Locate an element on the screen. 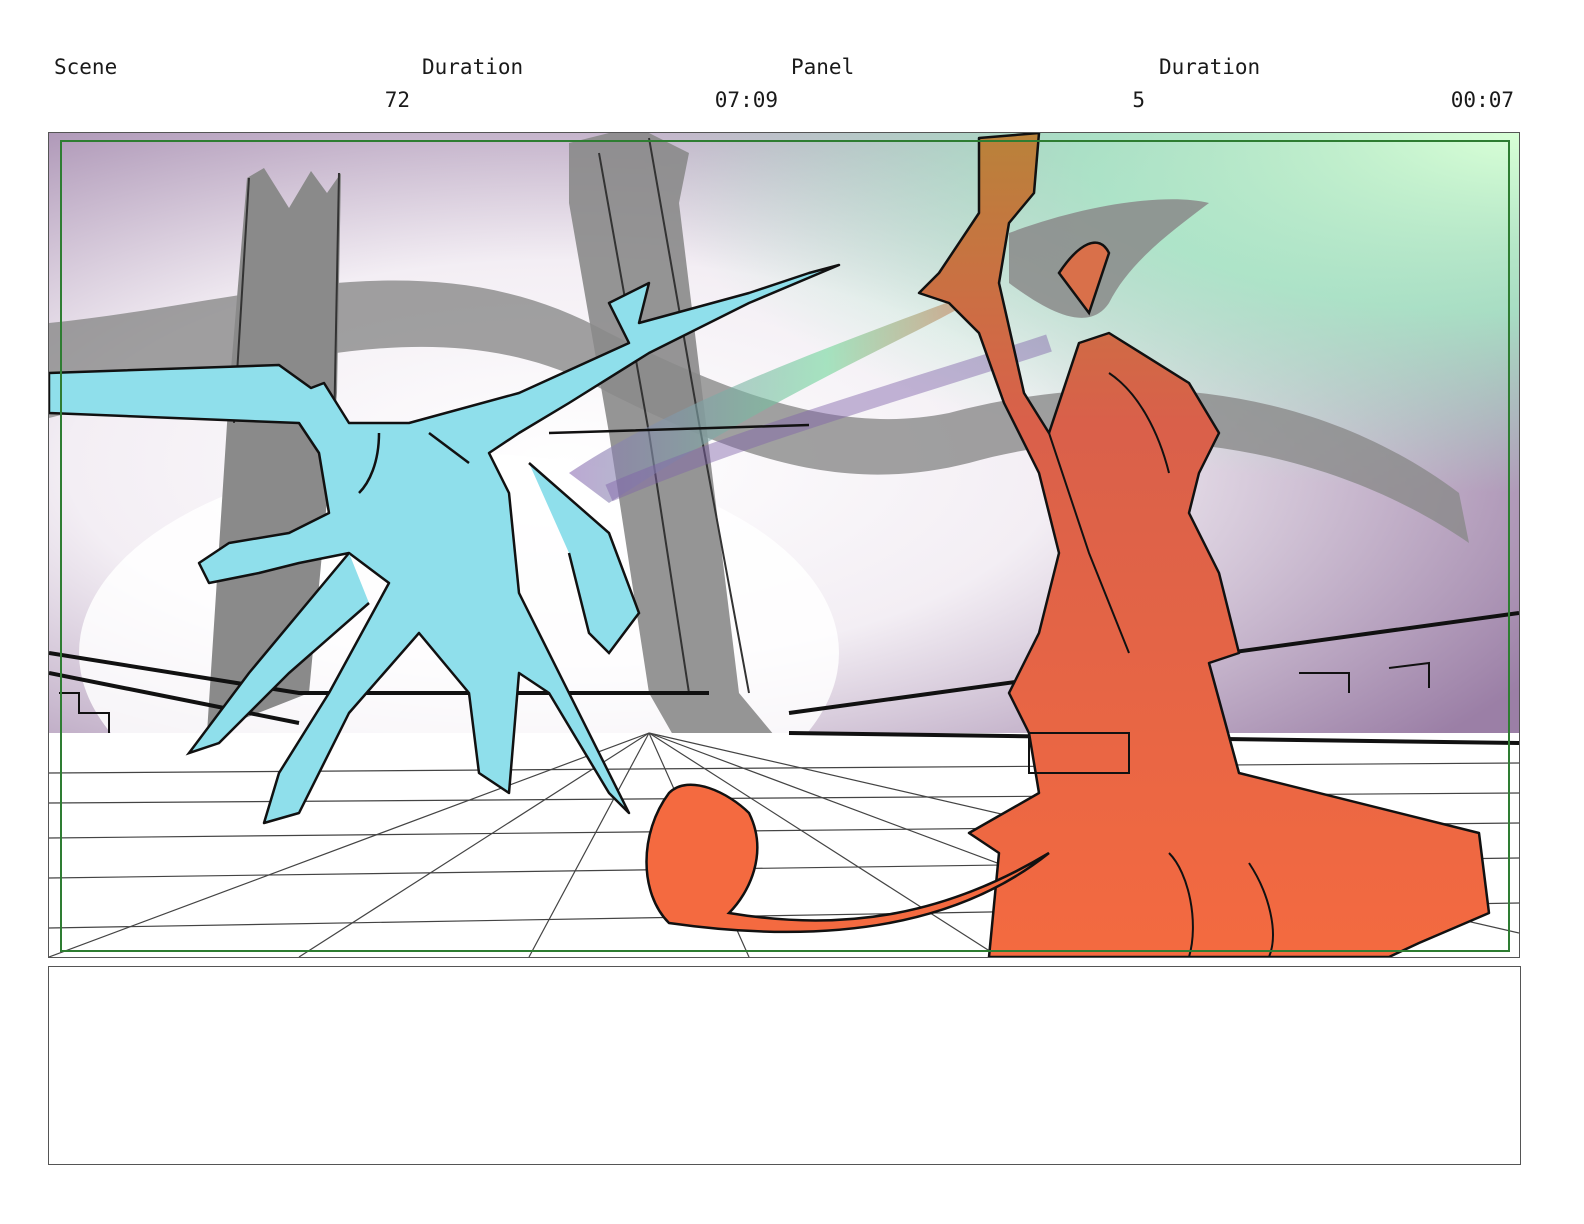 This screenshot has height=1224, width=1584. scene-number: 72 is located at coordinates (397, 100).